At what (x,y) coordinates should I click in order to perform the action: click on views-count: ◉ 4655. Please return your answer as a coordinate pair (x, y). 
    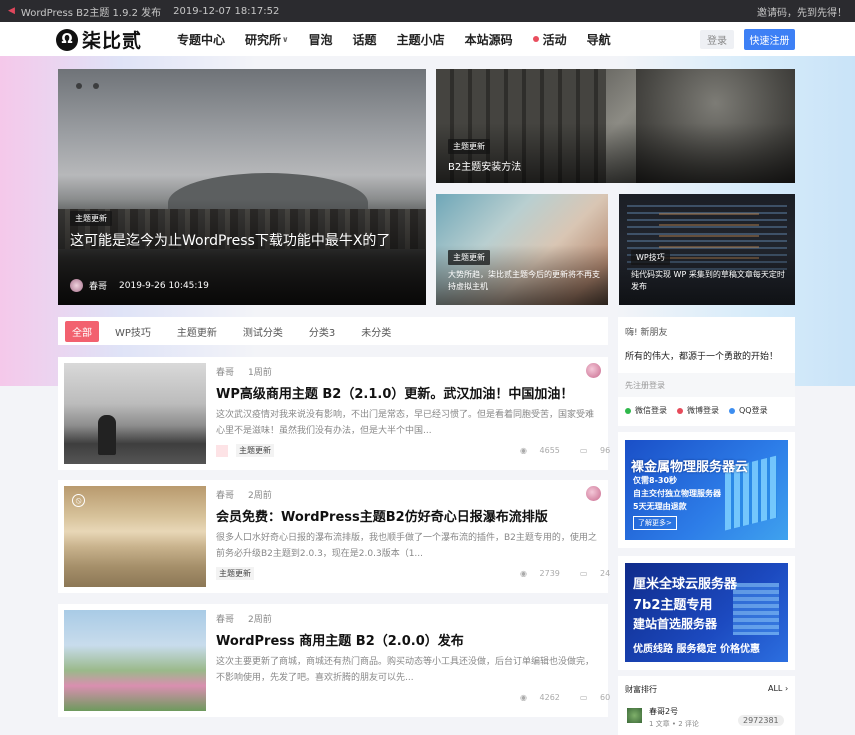
    Looking at the image, I should click on (545, 450).